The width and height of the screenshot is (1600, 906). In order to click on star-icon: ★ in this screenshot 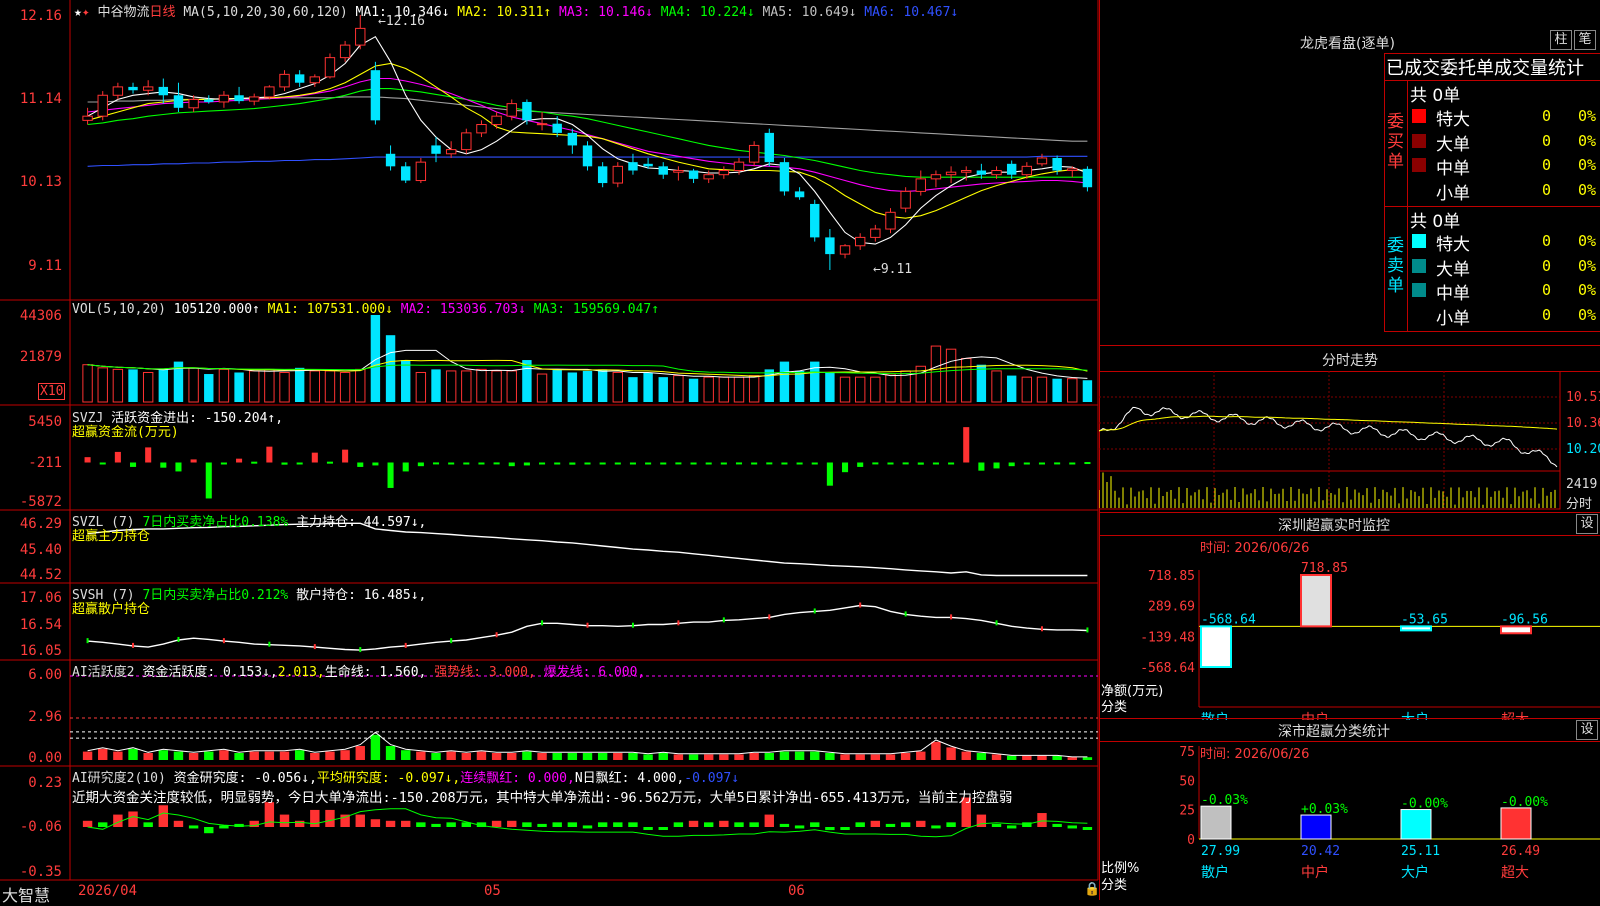, I will do `click(78, 12)`.